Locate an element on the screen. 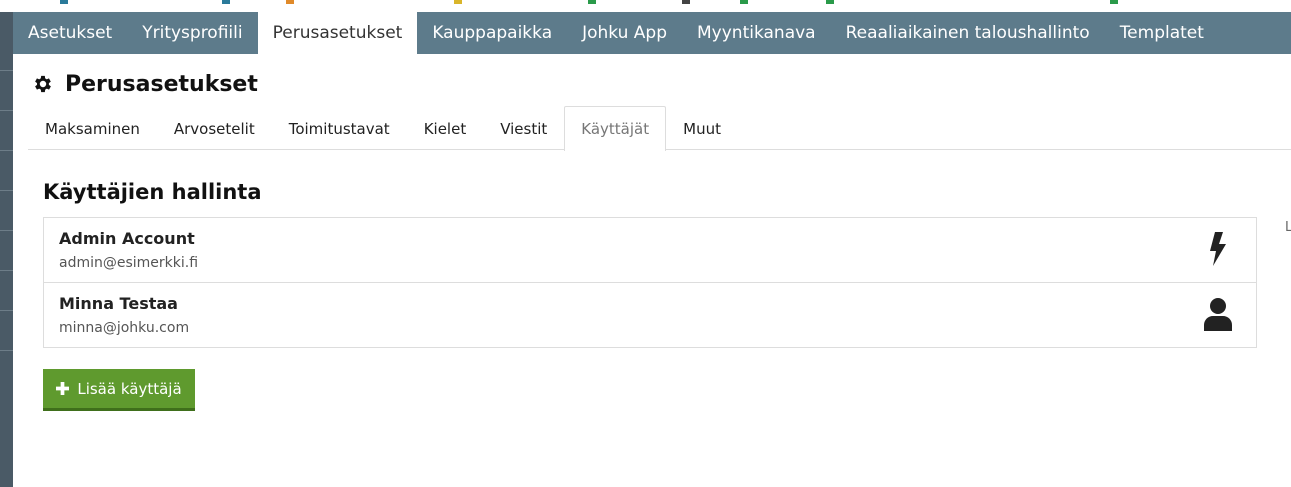  user-name: Minna Testaa is located at coordinates (118, 303).